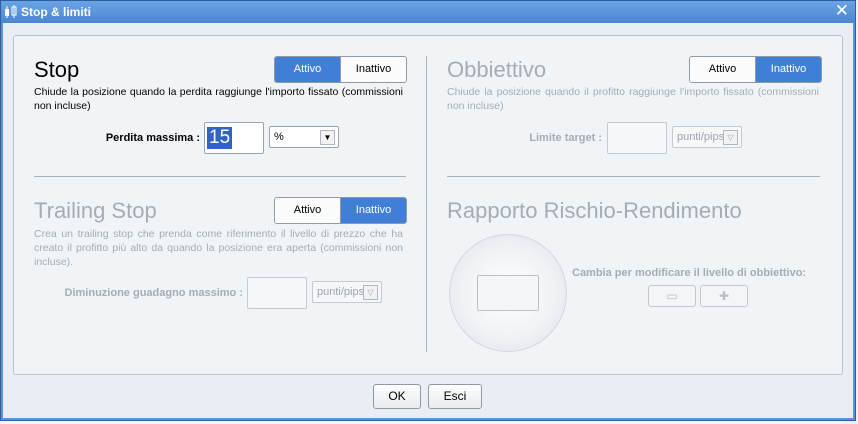  I want to click on obiettivo-title: Obbiettivo, so click(497, 69).